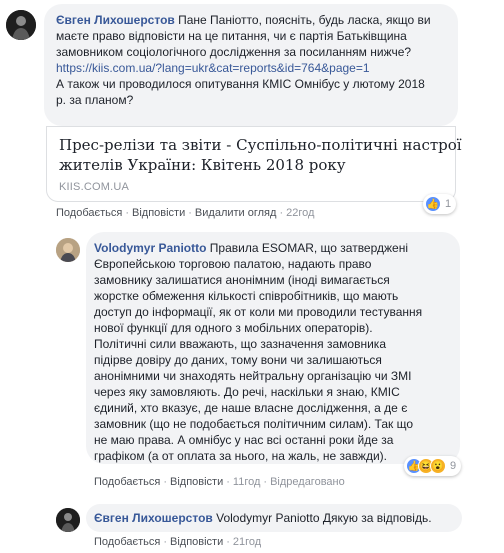 The width and height of the screenshot is (504, 553). Describe the element at coordinates (236, 213) in the screenshot. I see `delete-preview-button: Видалити огляд` at that location.